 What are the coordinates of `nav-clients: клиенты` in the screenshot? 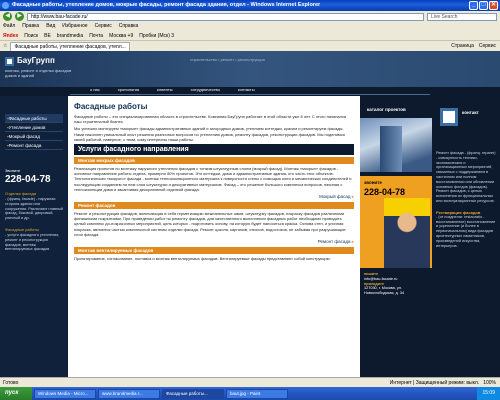 It's located at (165, 90).